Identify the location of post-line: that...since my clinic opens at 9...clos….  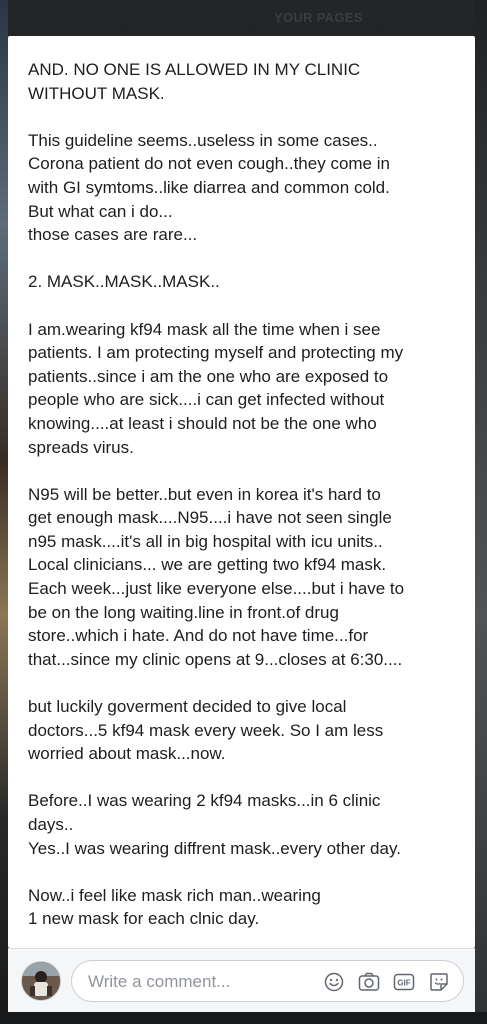
(215, 659).